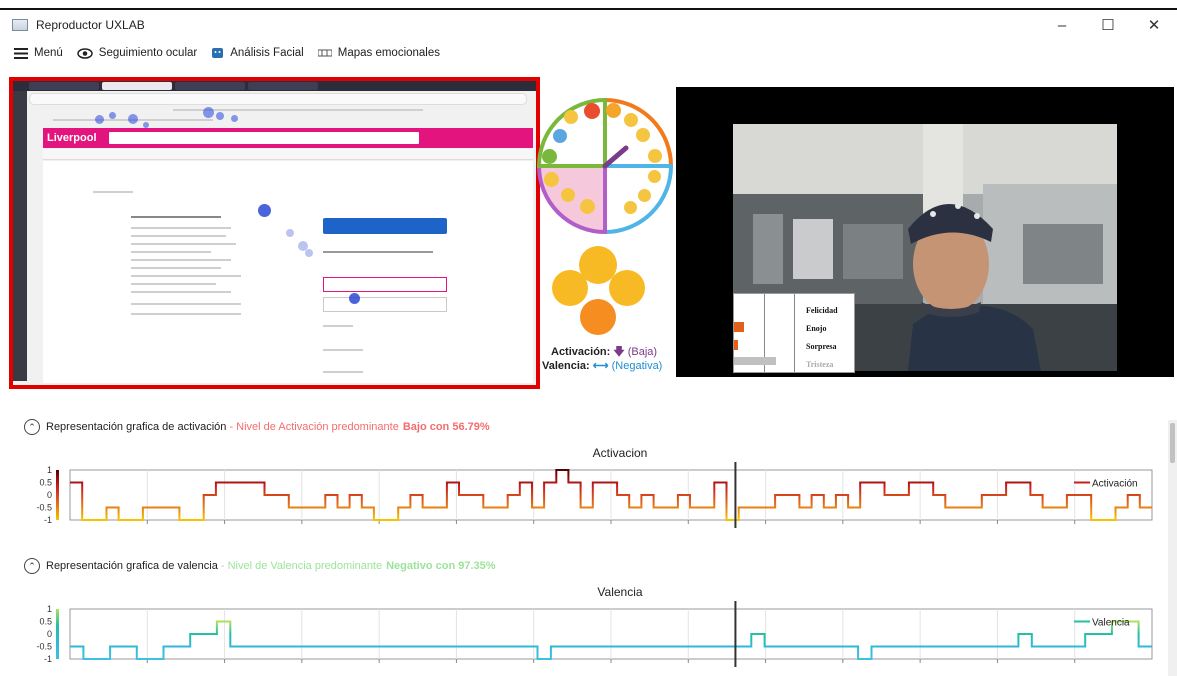  Describe the element at coordinates (598, 317) in the screenshot. I see `emoji-furious-icon` at that location.